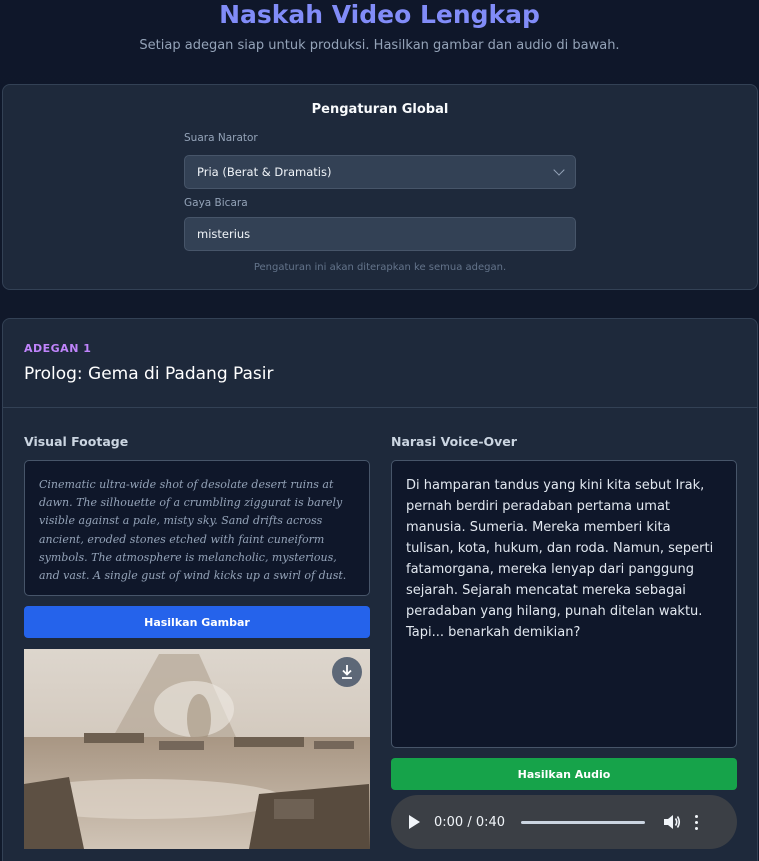 Image resolution: width=759 pixels, height=861 pixels. What do you see at coordinates (58, 348) in the screenshot?
I see `scene-number: ADEGAN 1` at bounding box center [58, 348].